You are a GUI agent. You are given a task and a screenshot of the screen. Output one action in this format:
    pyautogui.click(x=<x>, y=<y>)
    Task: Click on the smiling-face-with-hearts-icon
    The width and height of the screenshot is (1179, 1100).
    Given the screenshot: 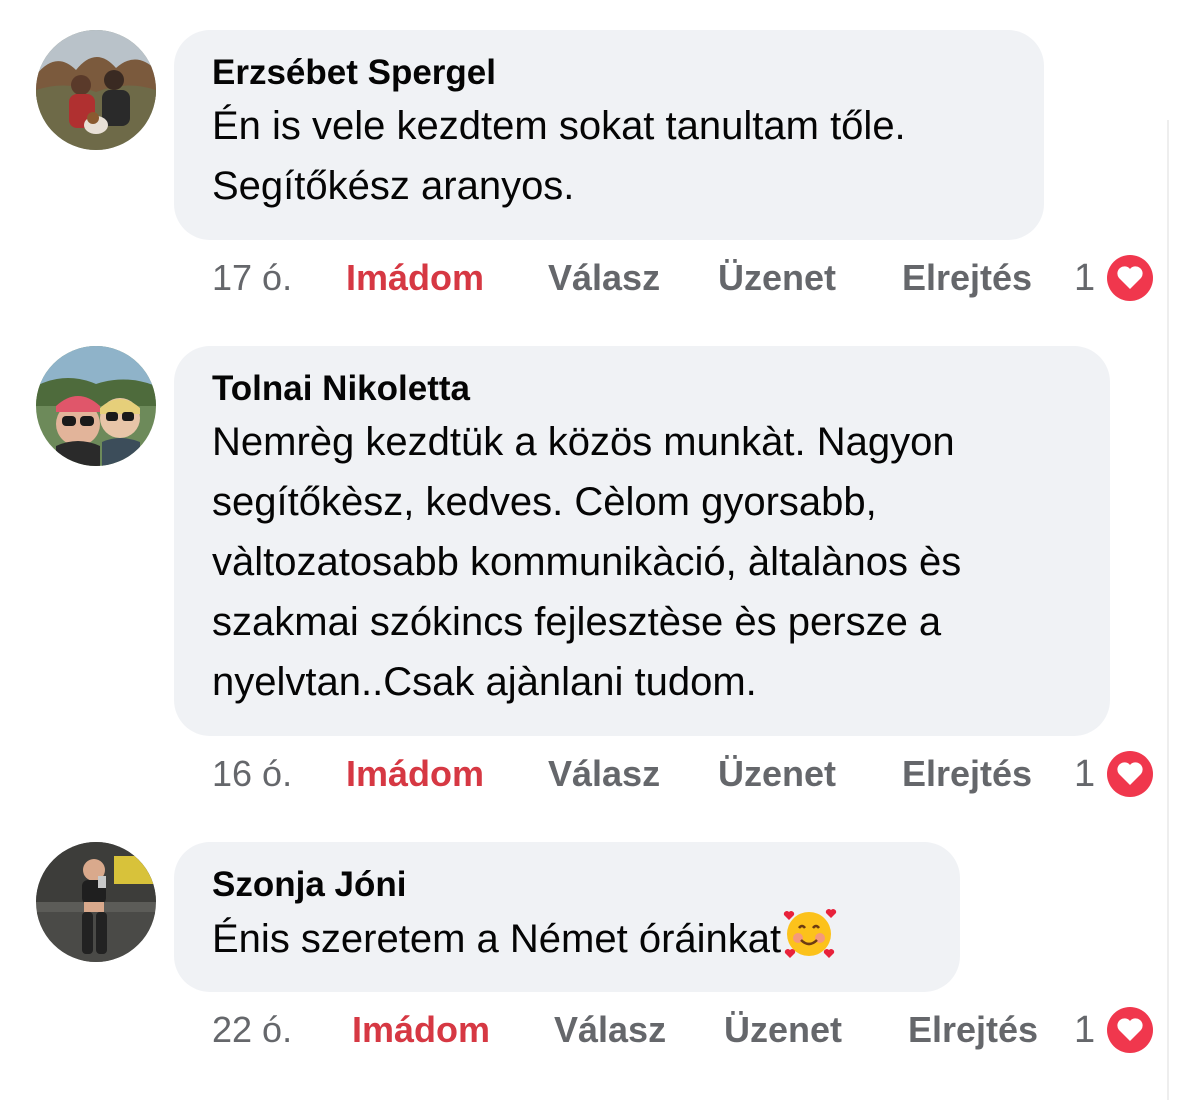 What is the action you would take?
    pyautogui.click(x=809, y=942)
    